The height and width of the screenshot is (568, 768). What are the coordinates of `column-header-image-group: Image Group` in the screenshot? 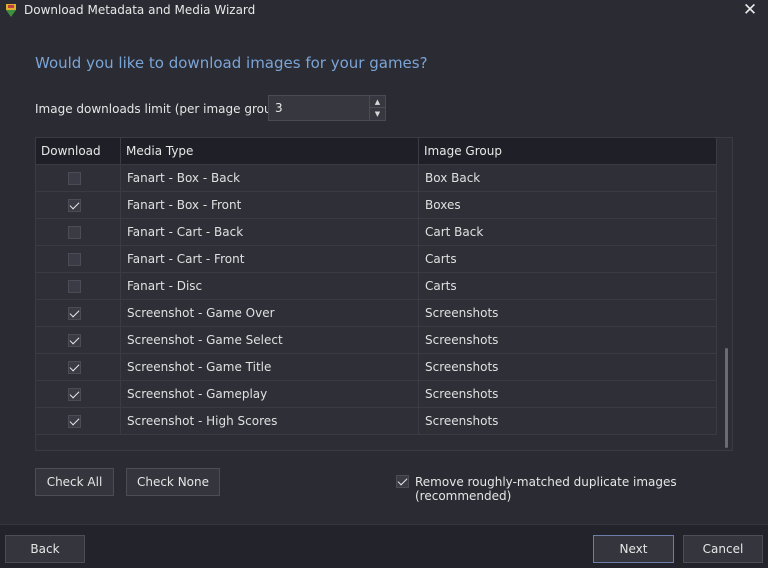 It's located at (568, 151).